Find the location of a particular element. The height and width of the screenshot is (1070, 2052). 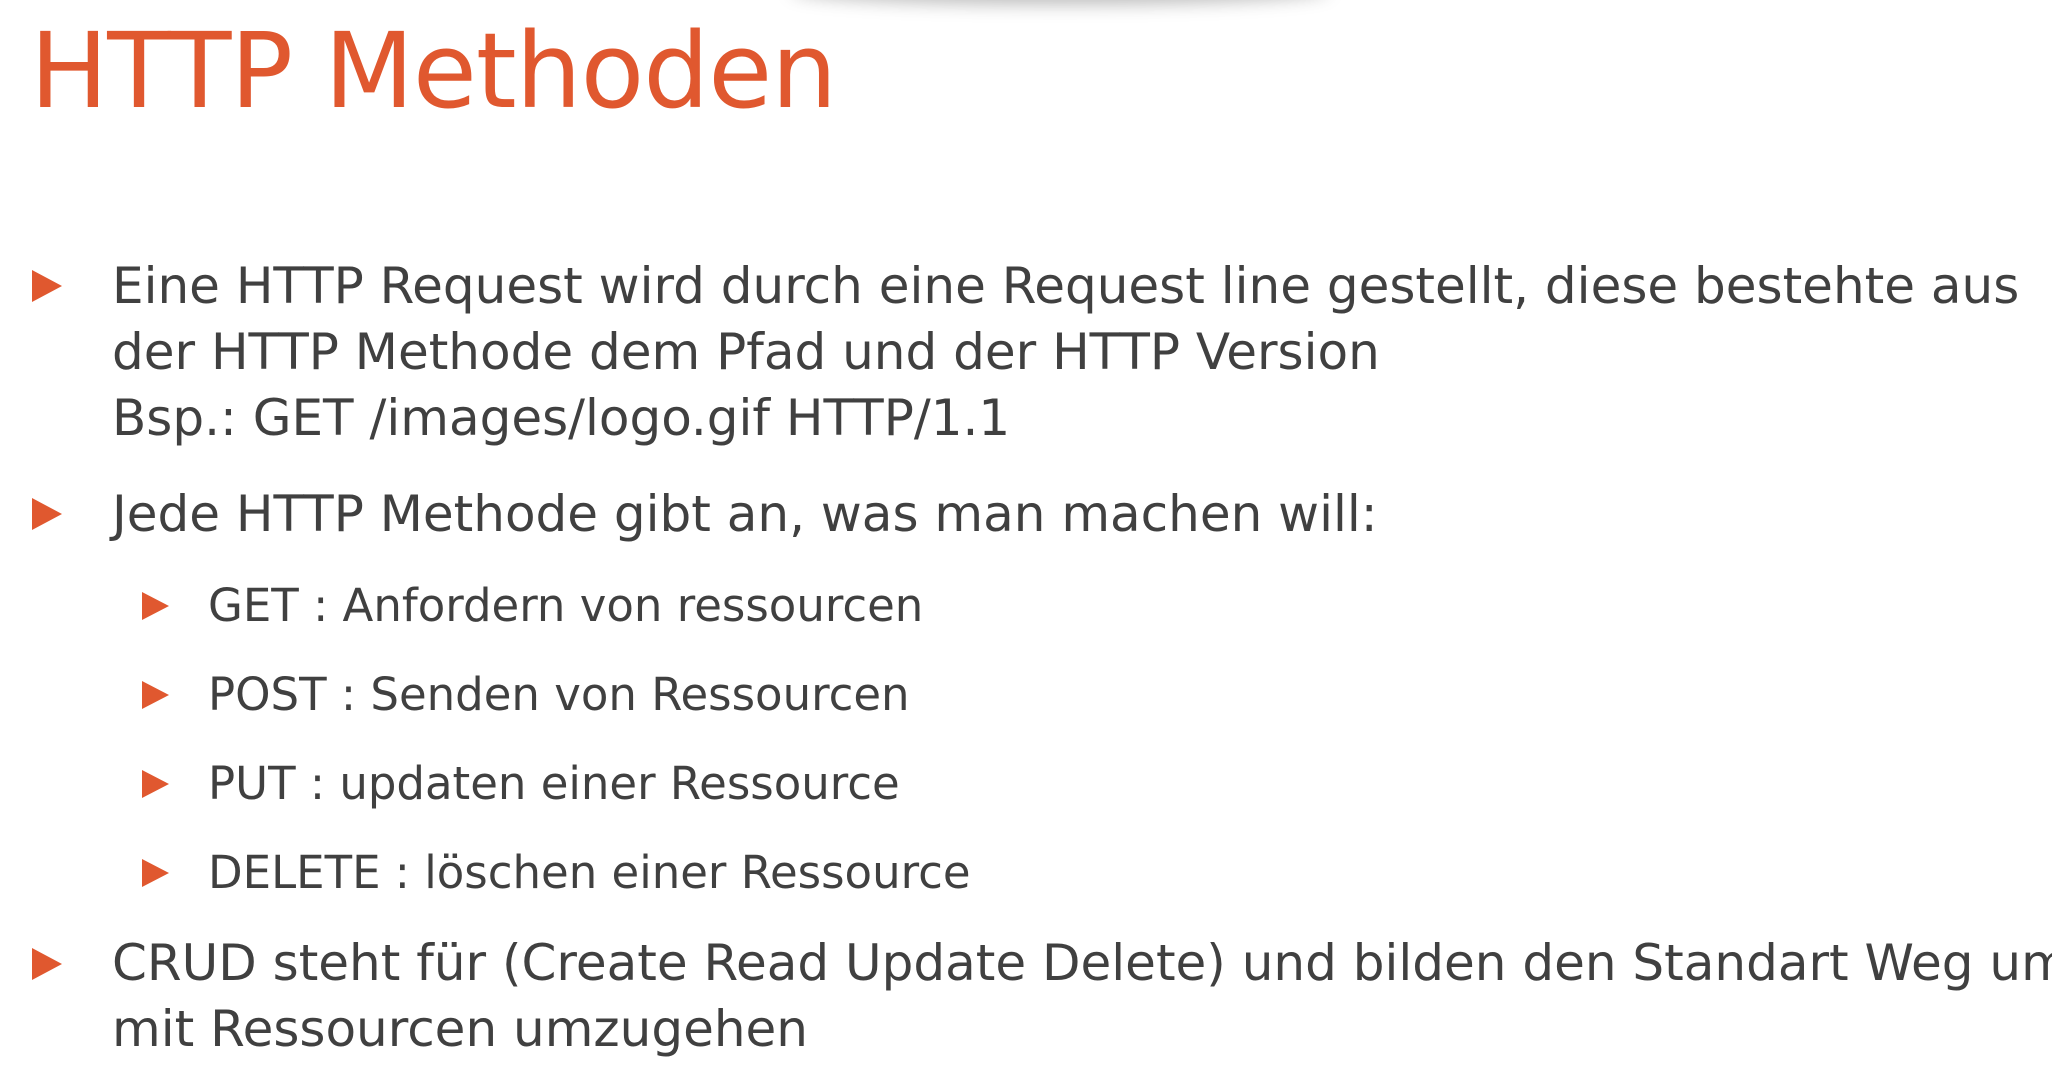

bullet-text-line: mit Ressourcen umzugehen is located at coordinates (460, 1029).